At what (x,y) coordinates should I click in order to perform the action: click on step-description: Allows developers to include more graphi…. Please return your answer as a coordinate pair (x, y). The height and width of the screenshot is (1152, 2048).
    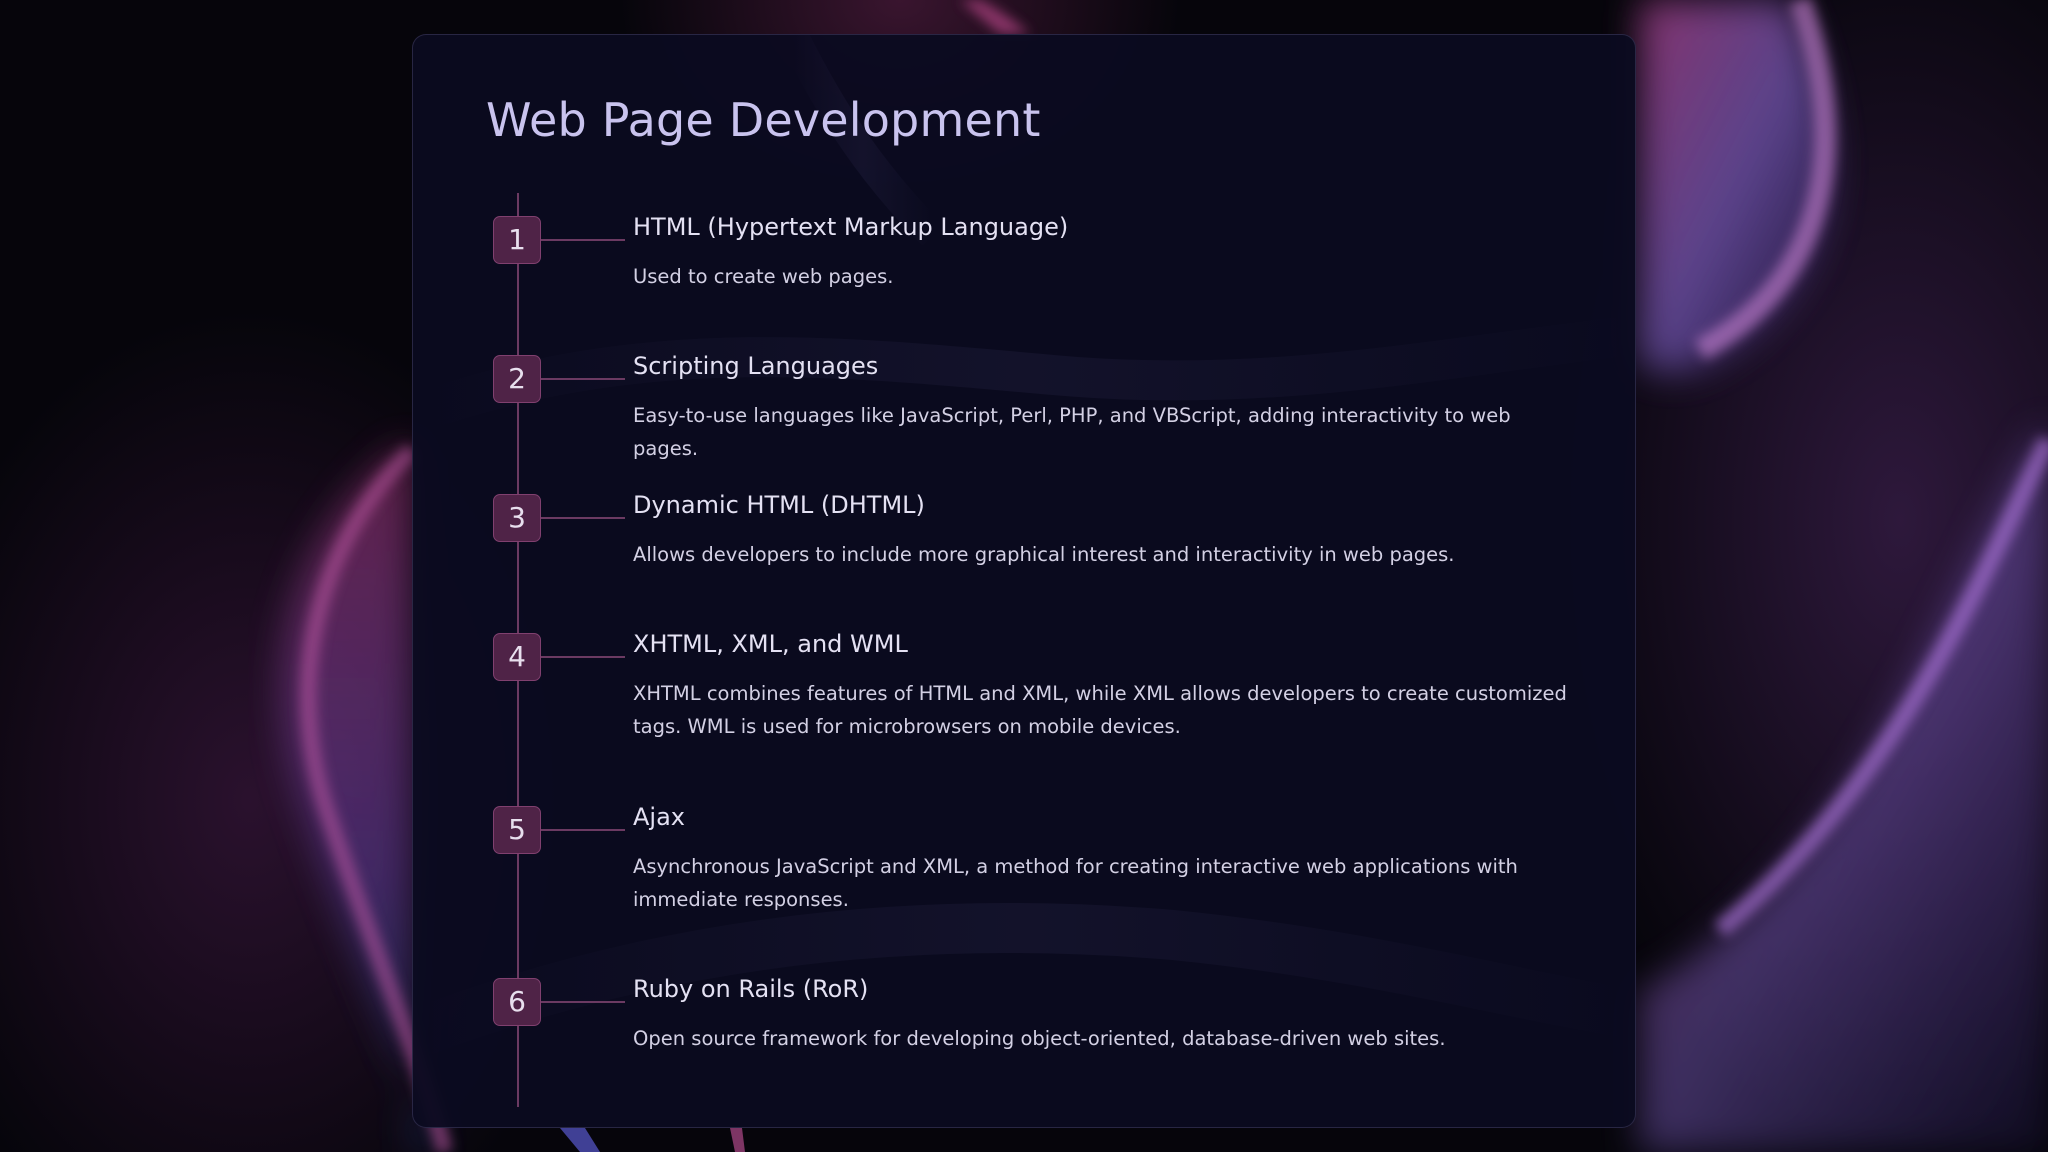
    Looking at the image, I should click on (1044, 554).